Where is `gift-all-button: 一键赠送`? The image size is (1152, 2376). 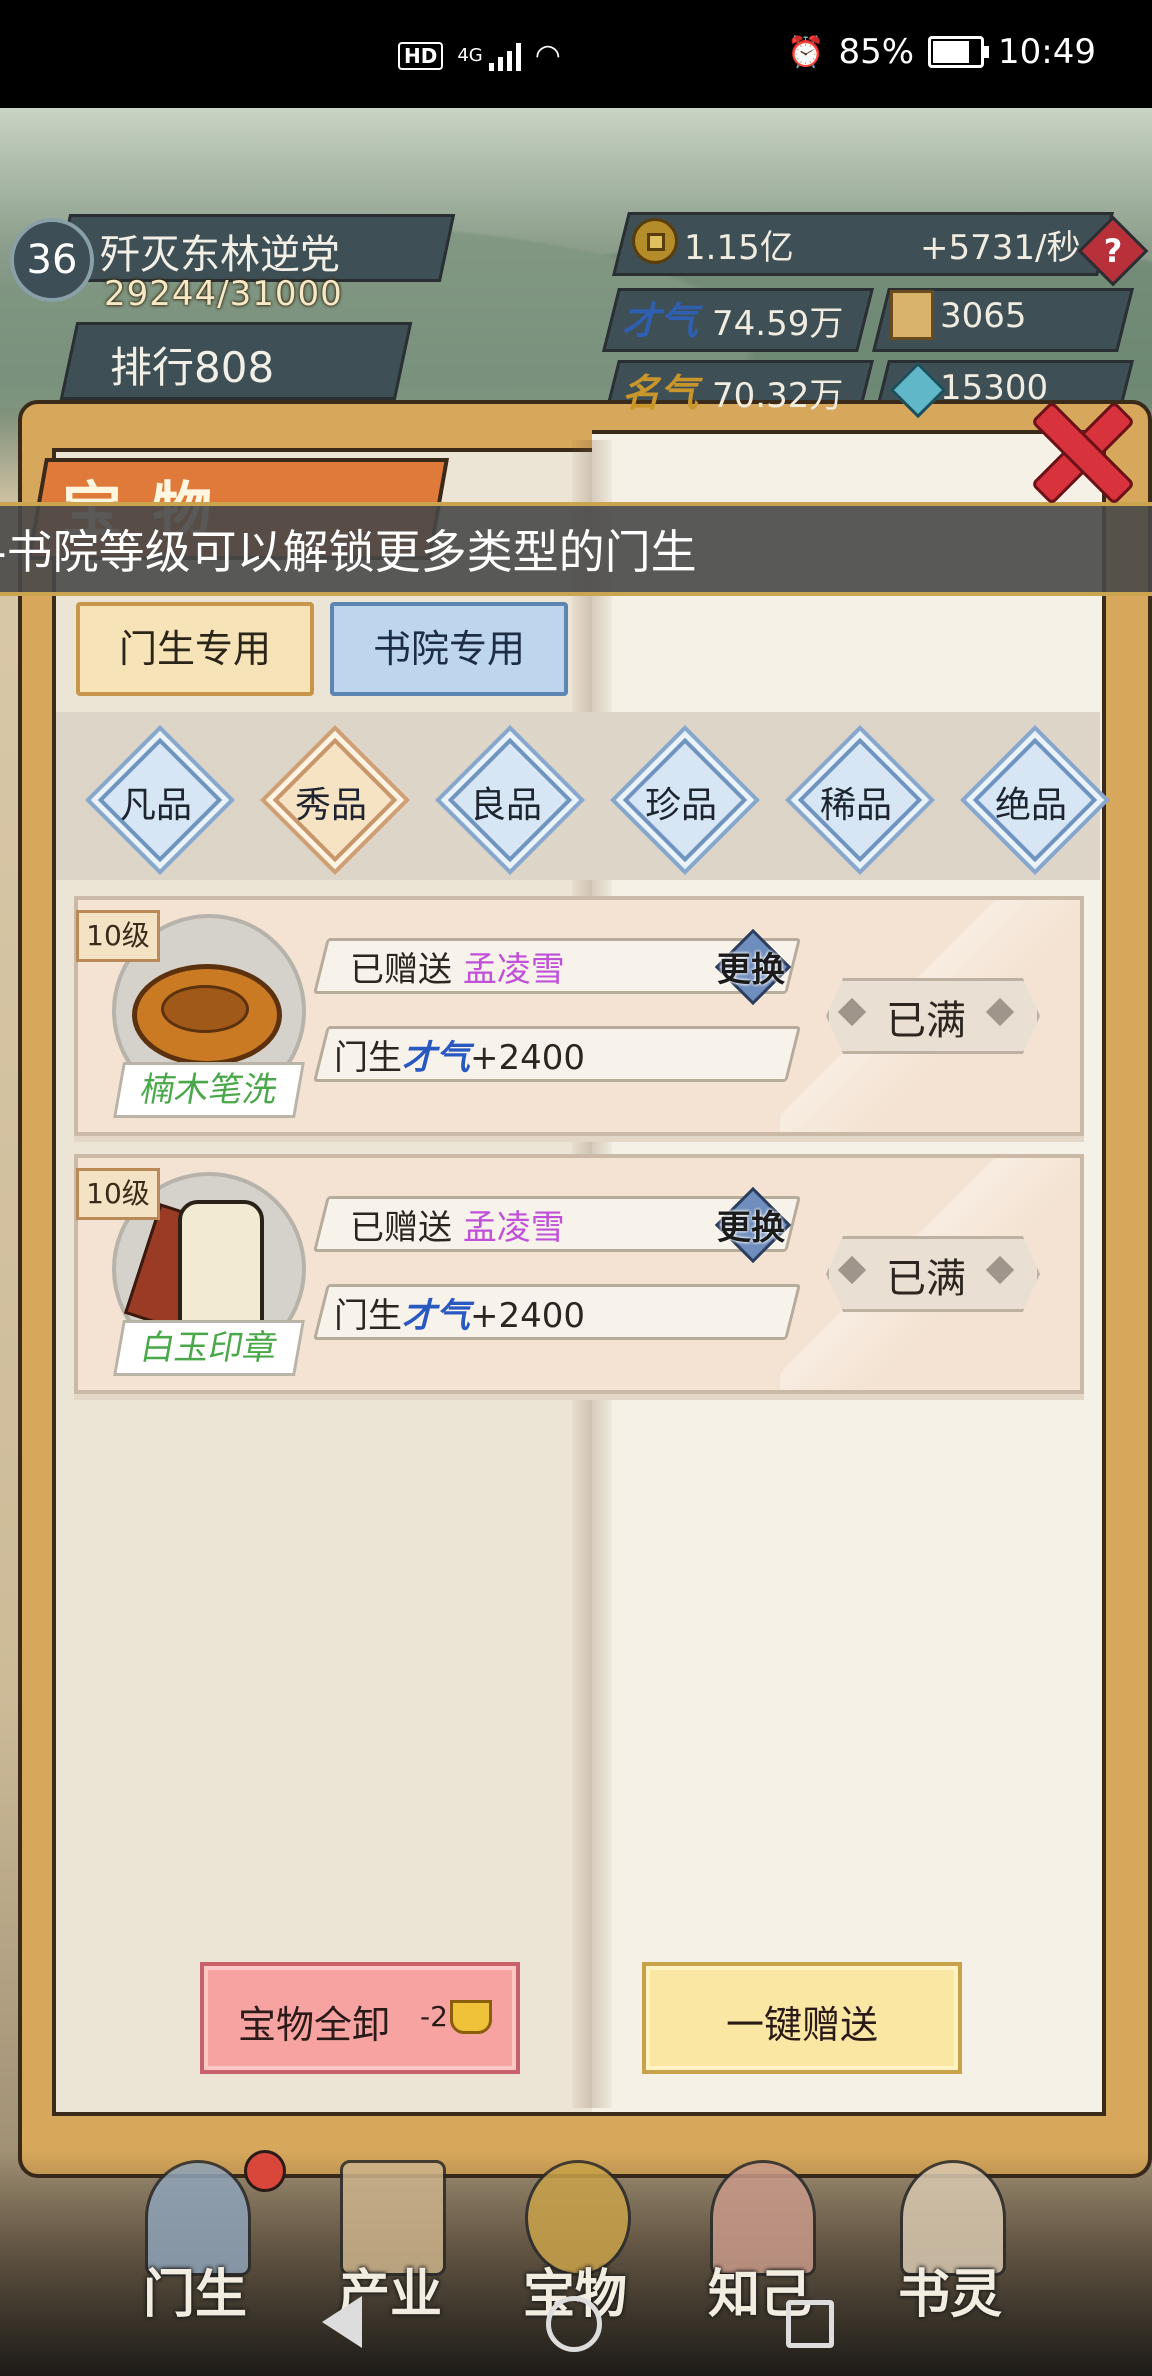
gift-all-button: 一键赠送 is located at coordinates (802, 2018).